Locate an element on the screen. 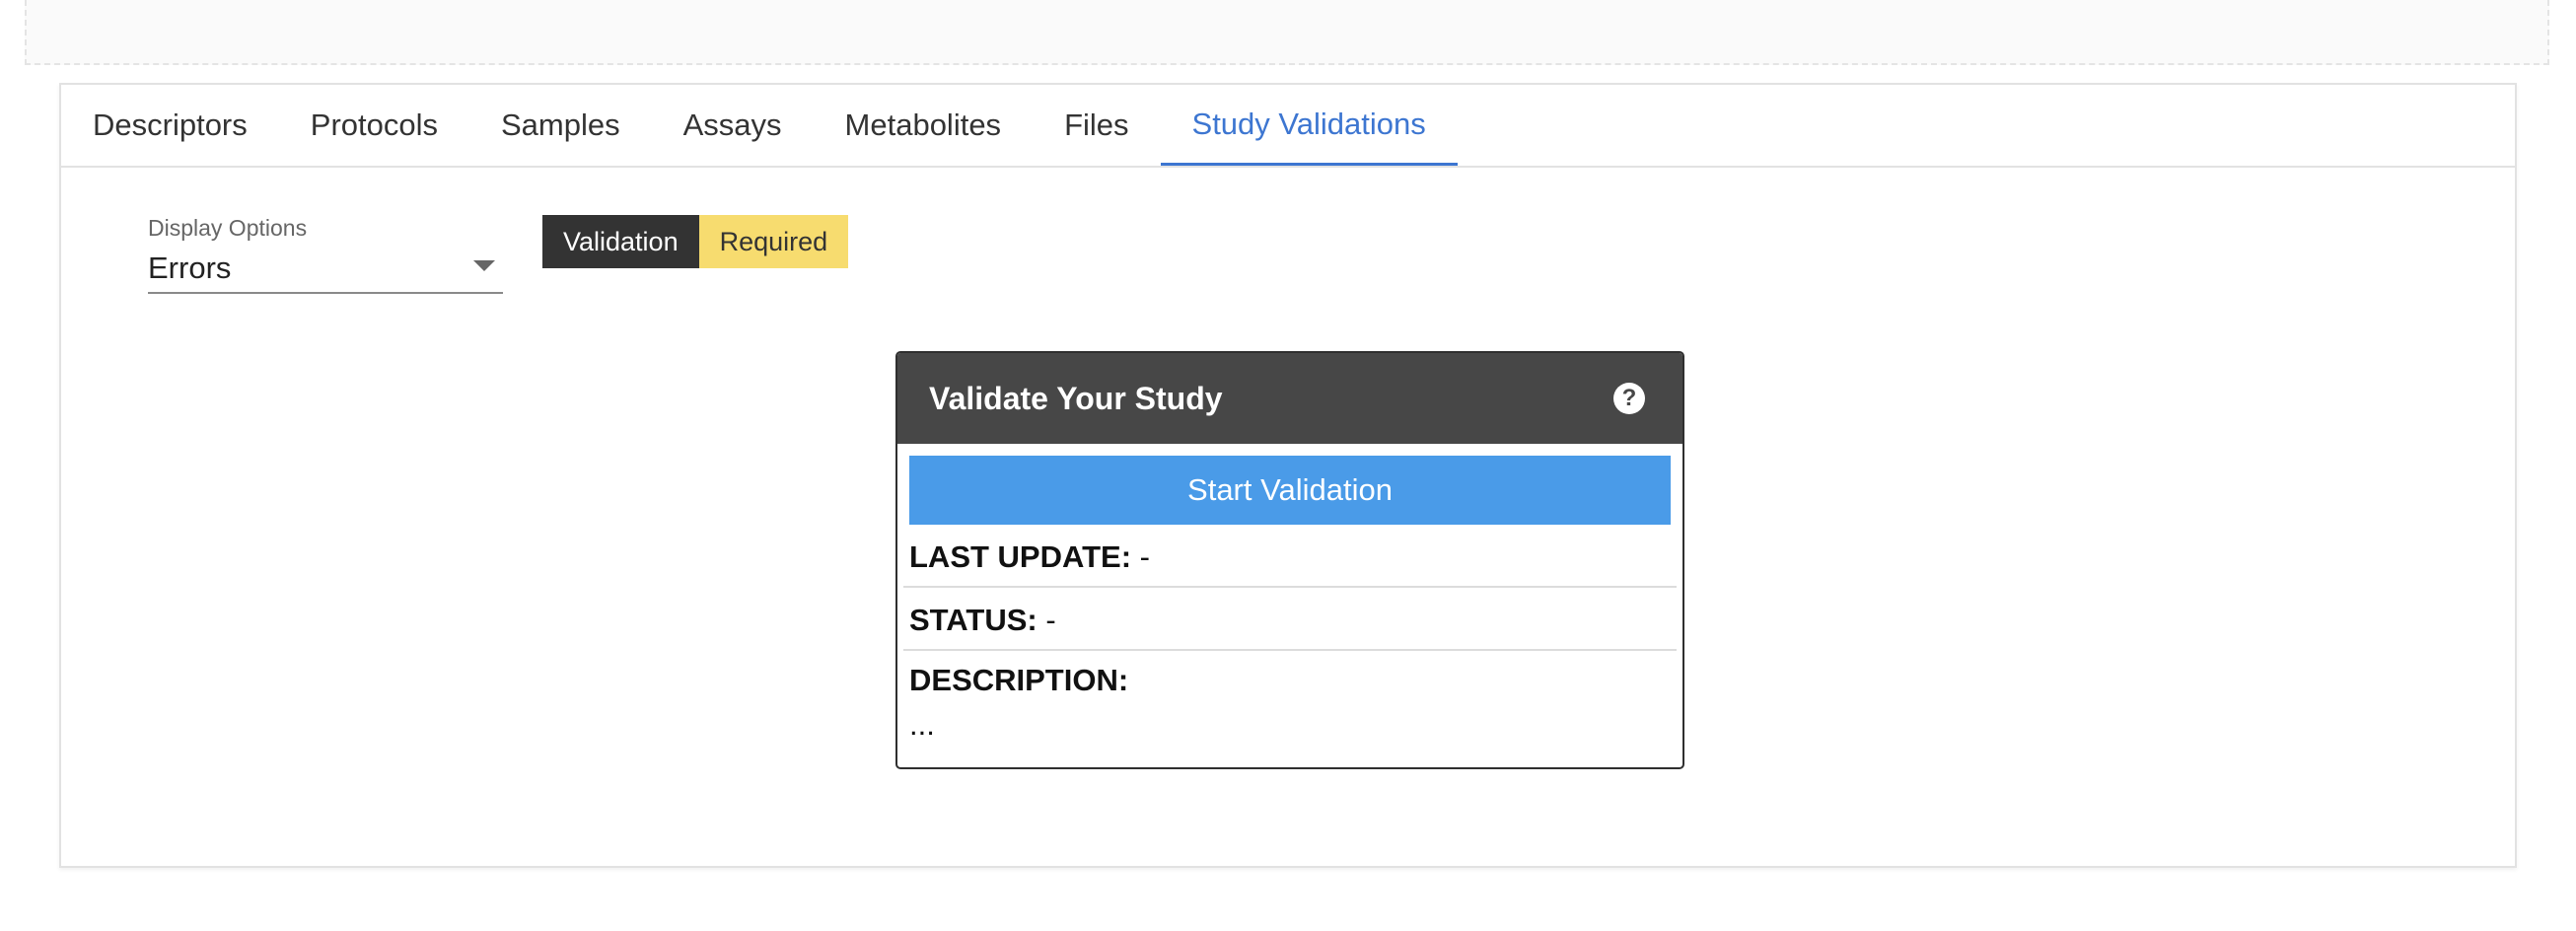  last-update-row: LAST UPDATE: - is located at coordinates (1290, 557).